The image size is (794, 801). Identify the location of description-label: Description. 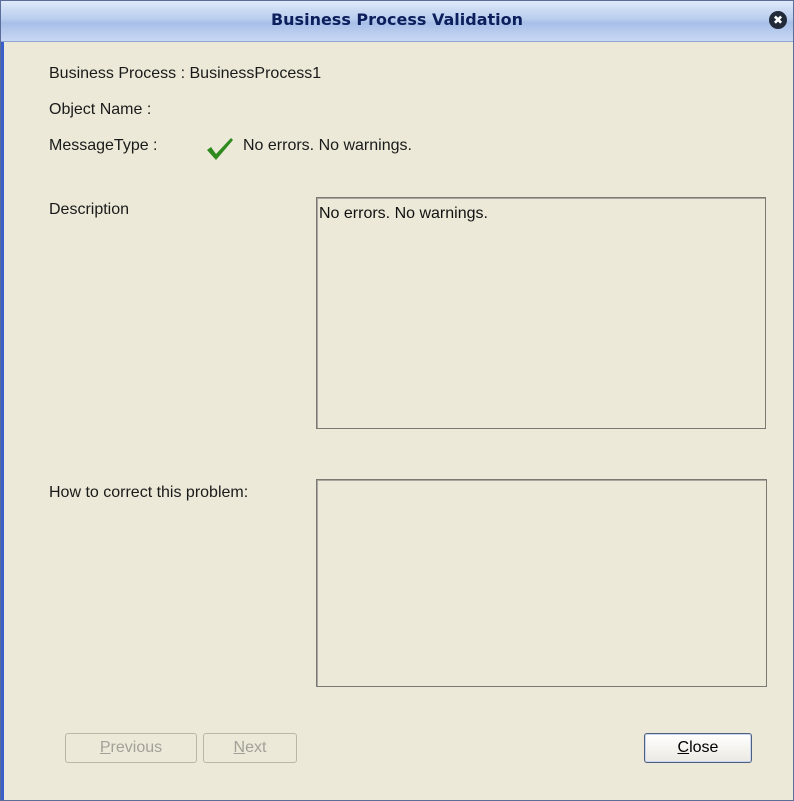
(89, 209).